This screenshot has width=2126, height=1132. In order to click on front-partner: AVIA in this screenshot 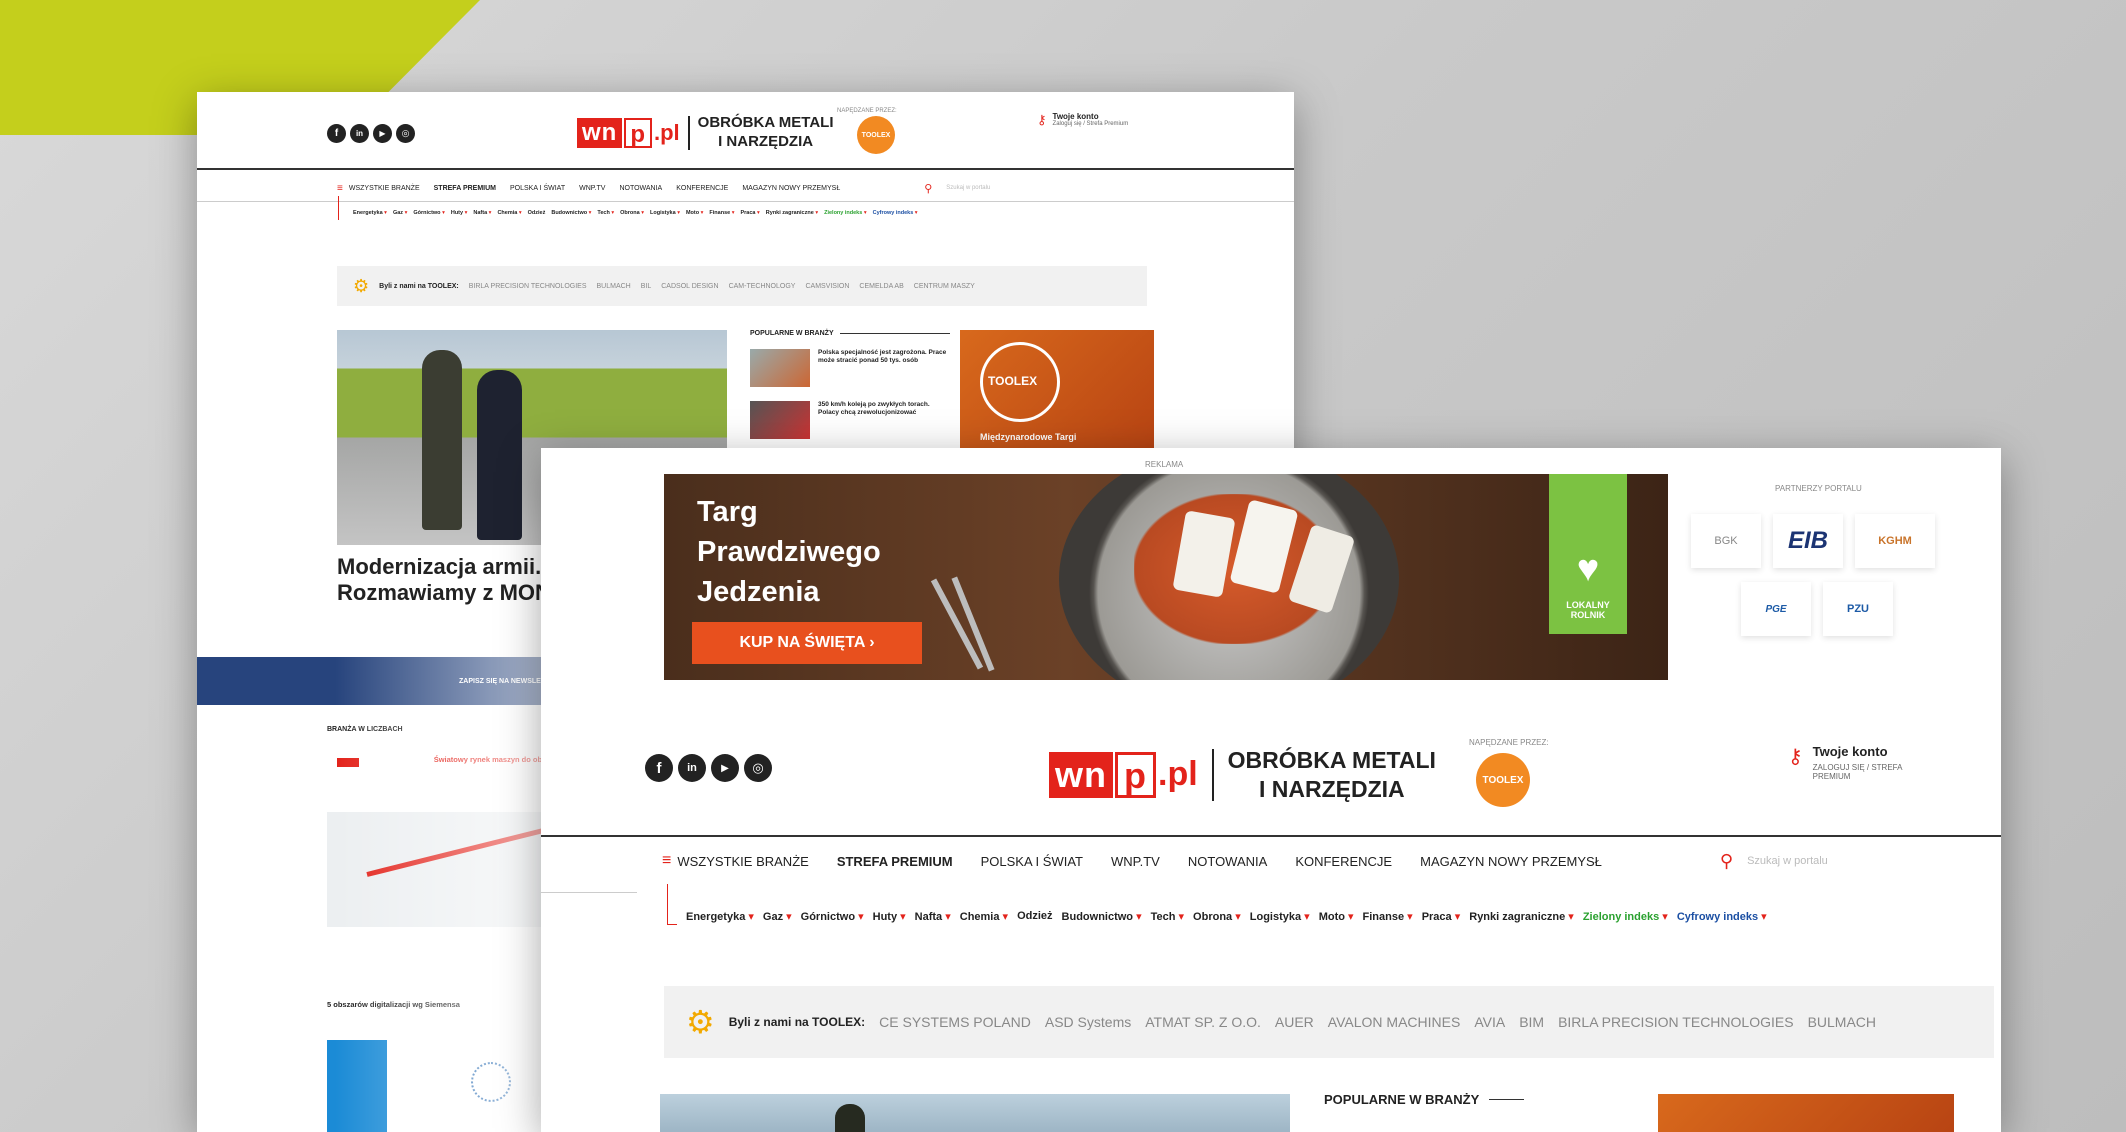, I will do `click(1489, 1022)`.